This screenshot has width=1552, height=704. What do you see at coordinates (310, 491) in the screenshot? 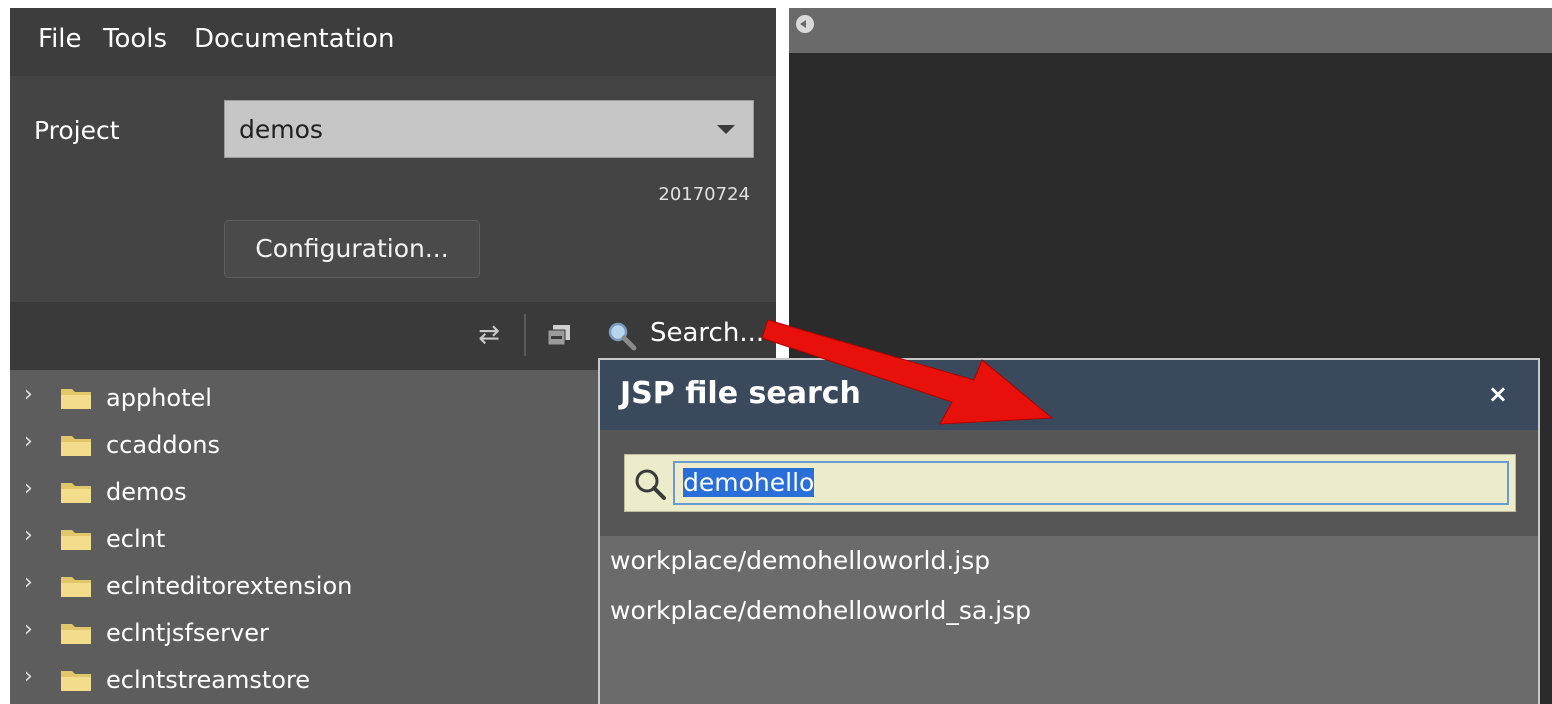
I see `tree-item-demos: › demos` at bounding box center [310, 491].